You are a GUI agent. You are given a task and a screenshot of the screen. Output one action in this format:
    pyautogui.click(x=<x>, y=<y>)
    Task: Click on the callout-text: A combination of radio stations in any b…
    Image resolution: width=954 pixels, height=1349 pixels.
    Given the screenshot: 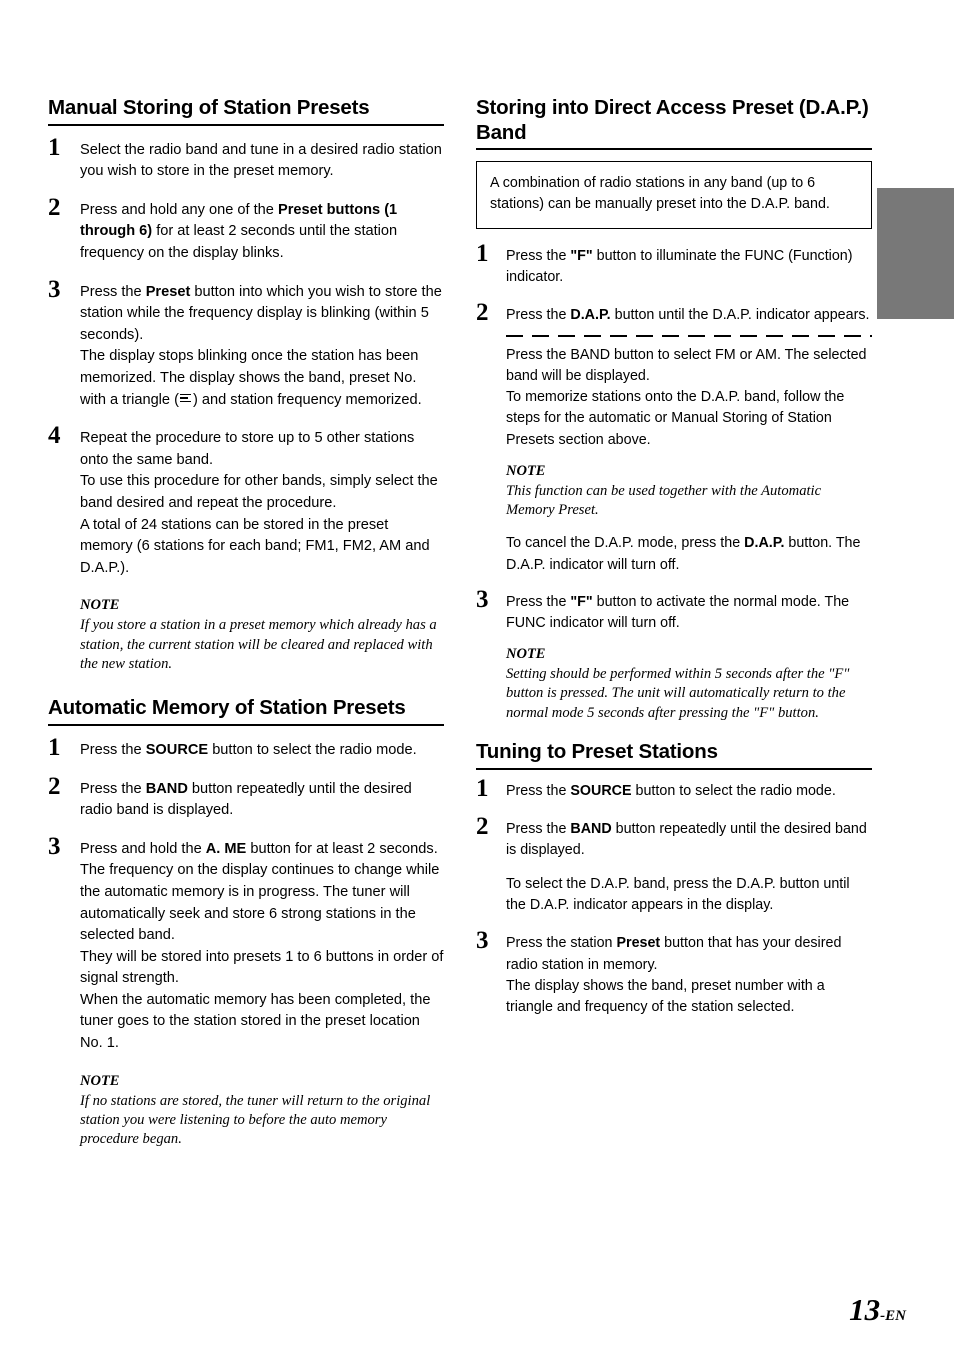 What is the action you would take?
    pyautogui.click(x=660, y=194)
    